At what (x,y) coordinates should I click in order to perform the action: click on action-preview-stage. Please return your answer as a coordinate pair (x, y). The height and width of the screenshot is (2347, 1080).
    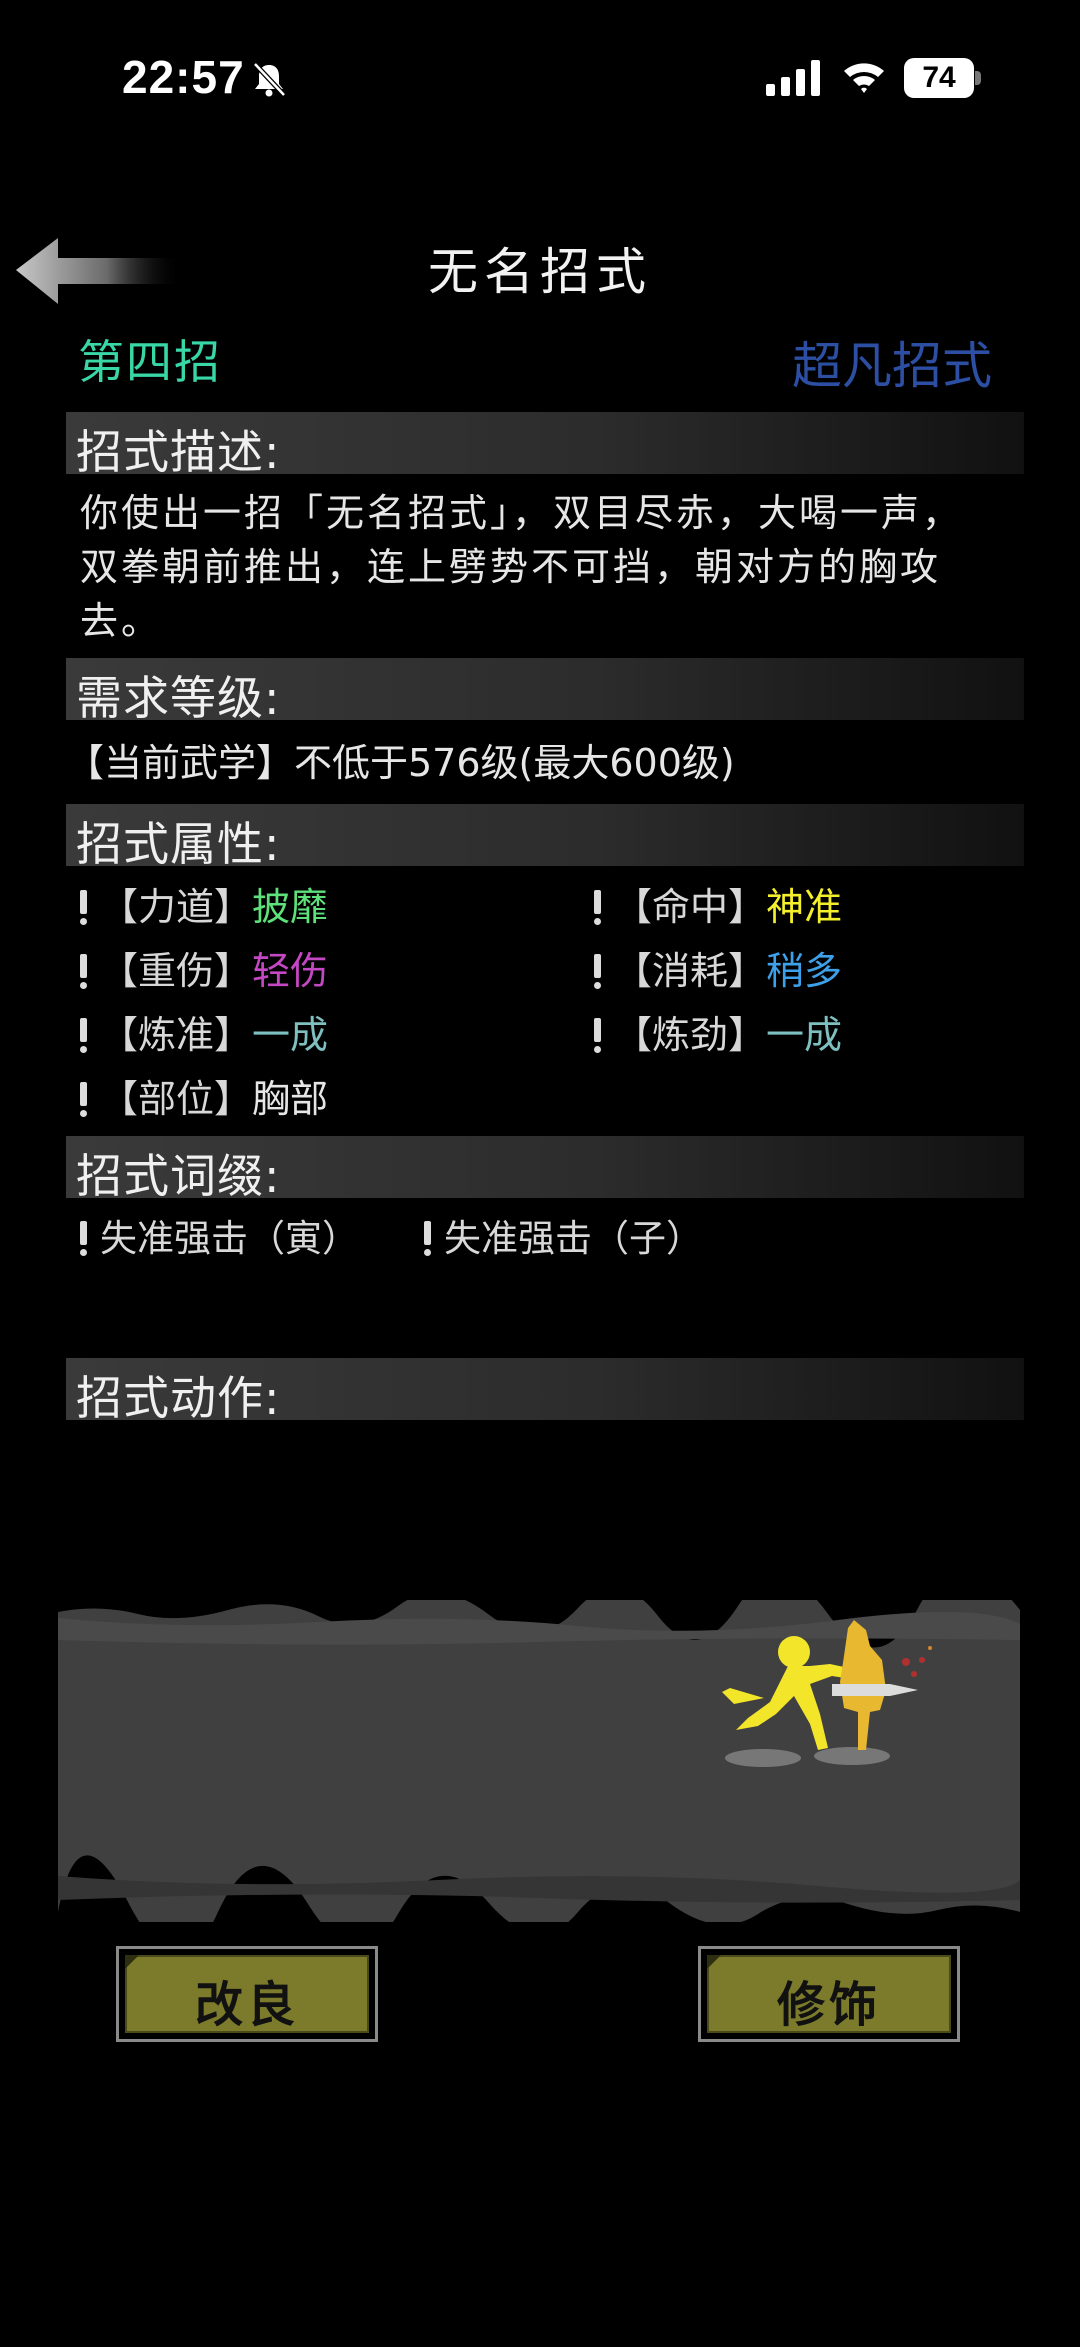
    Looking at the image, I should click on (539, 1761).